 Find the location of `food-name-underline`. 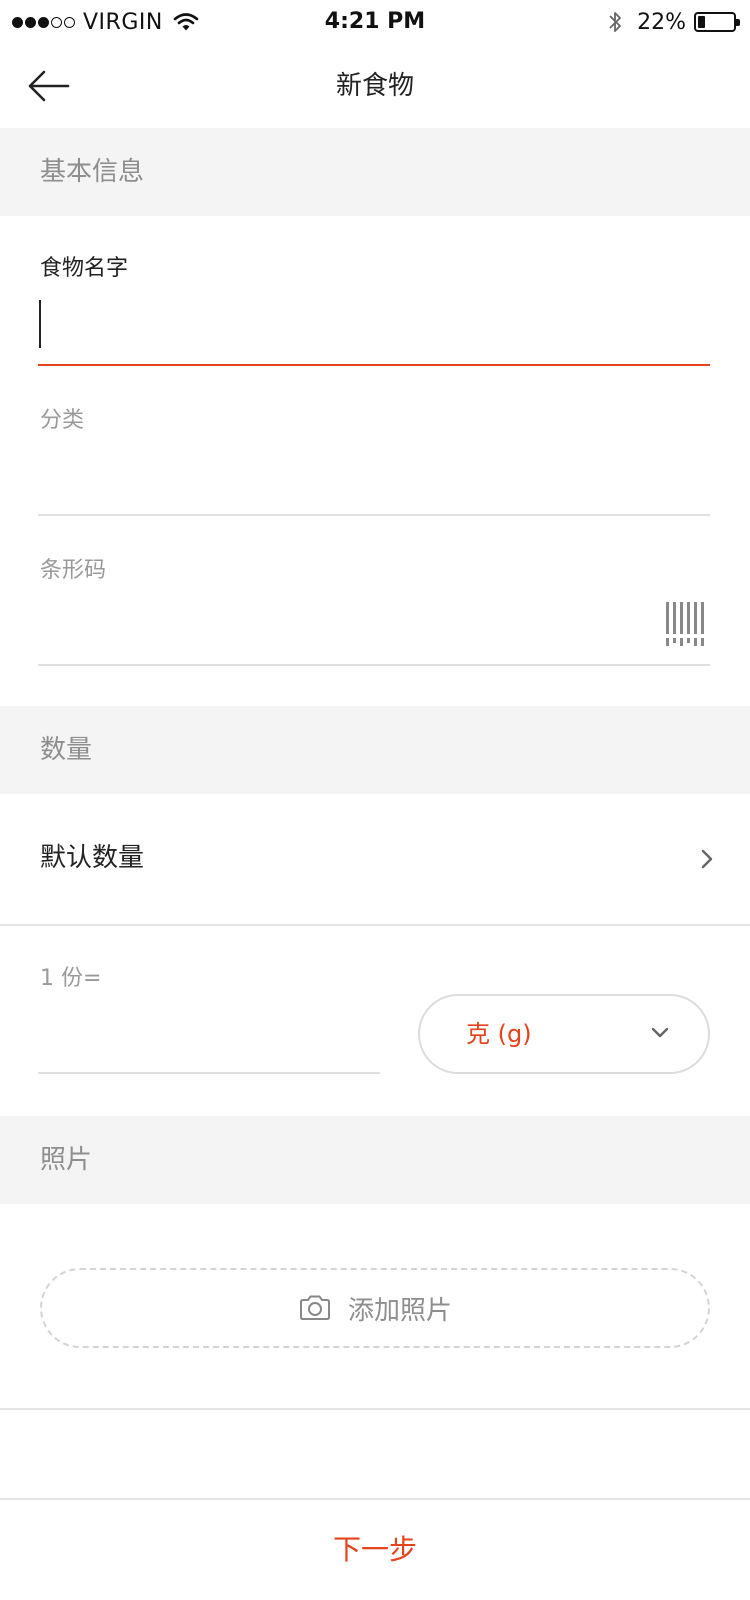

food-name-underline is located at coordinates (374, 365).